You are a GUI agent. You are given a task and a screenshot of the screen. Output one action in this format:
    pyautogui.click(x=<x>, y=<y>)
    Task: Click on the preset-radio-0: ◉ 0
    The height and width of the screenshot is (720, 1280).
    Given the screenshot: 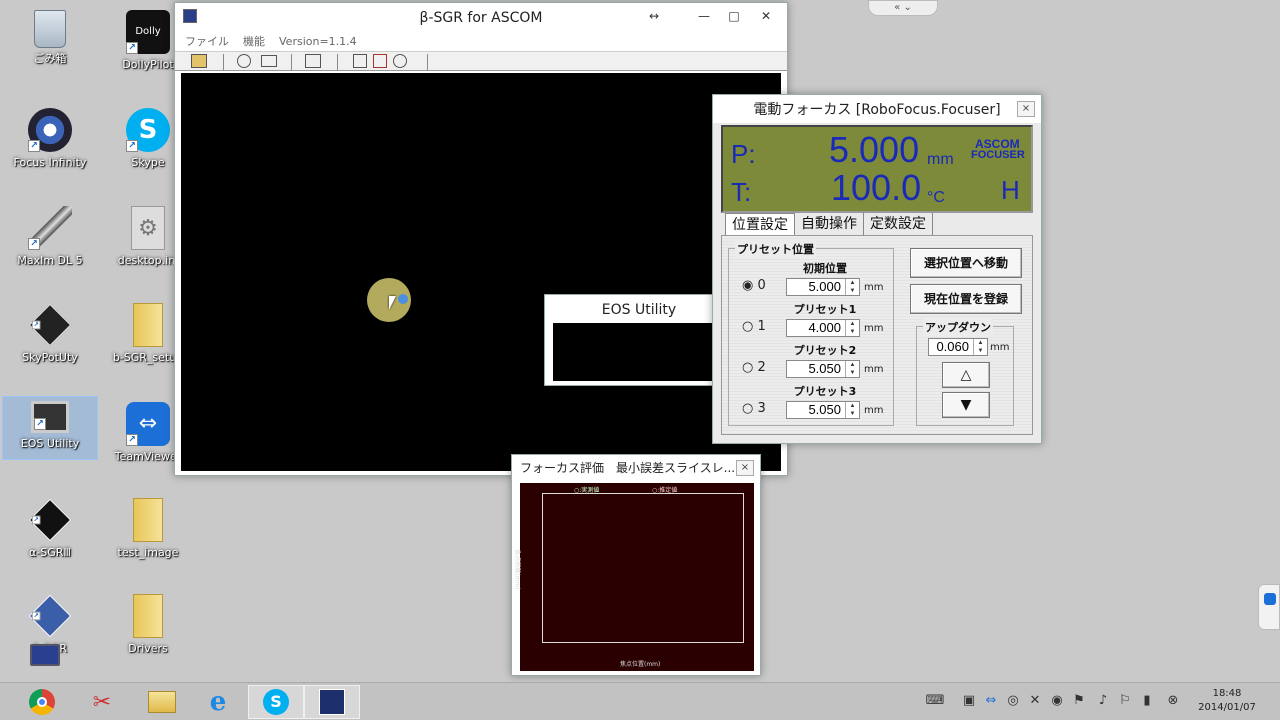 What is the action you would take?
    pyautogui.click(x=754, y=285)
    